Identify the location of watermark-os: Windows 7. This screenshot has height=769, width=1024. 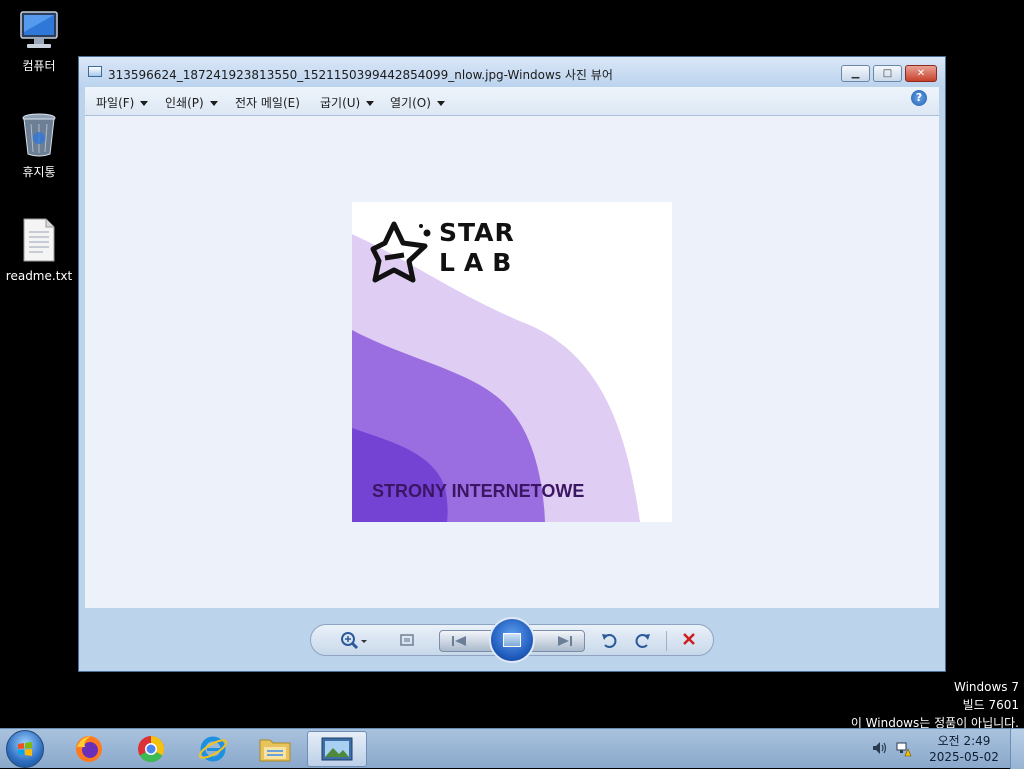
(986, 687).